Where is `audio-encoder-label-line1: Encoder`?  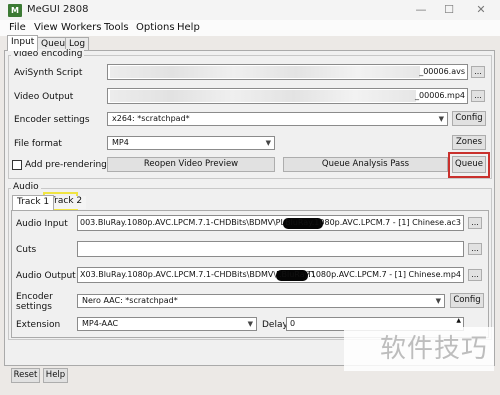 audio-encoder-label-line1: Encoder is located at coordinates (34, 297).